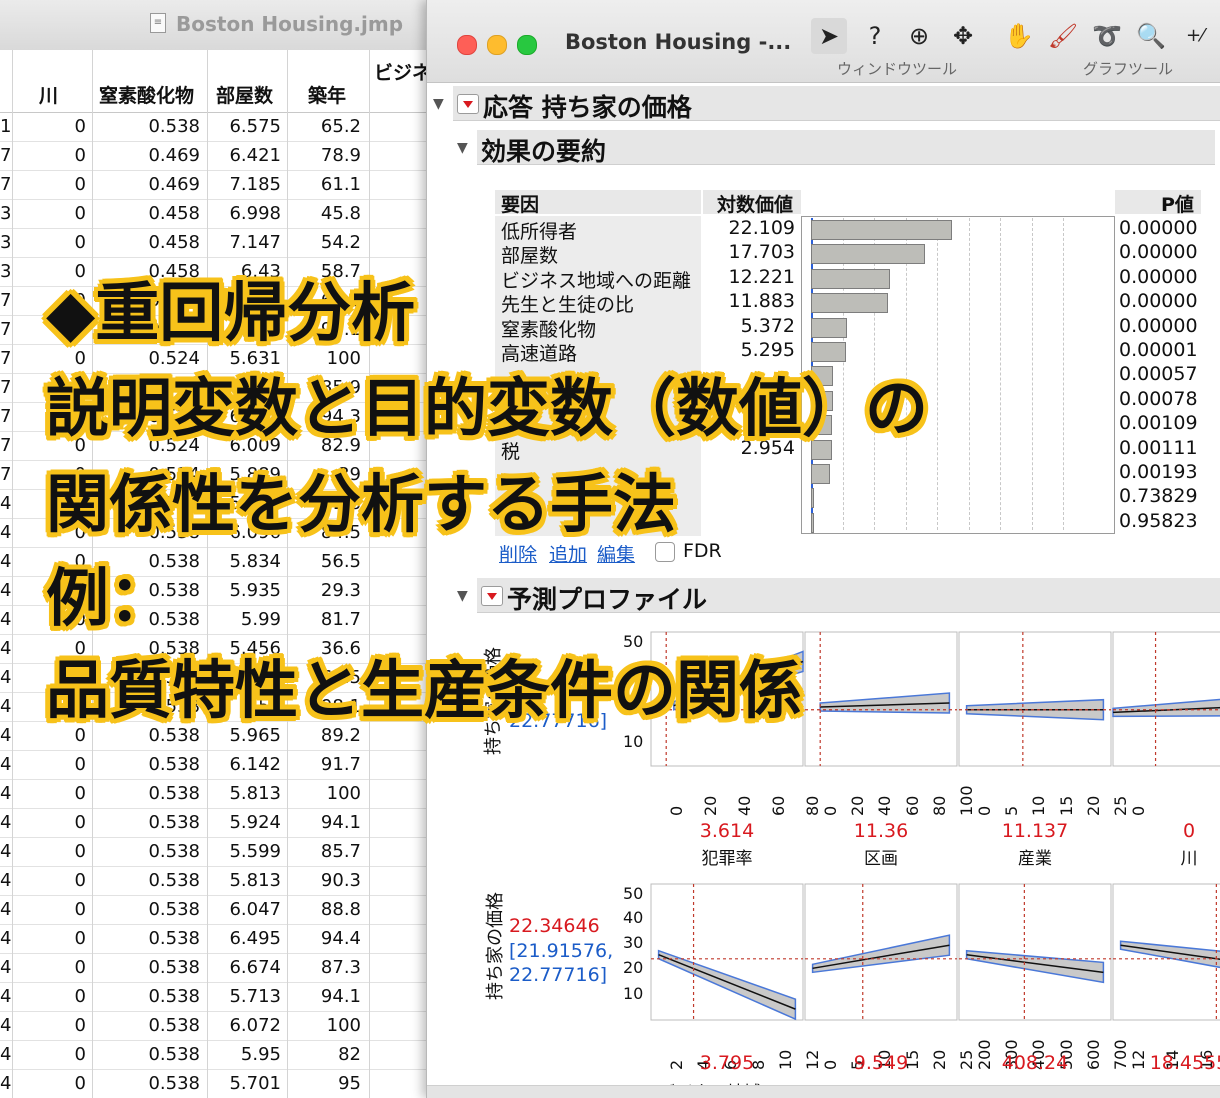  What do you see at coordinates (244, 909) in the screenshot?
I see `table-cell: 6.047` at bounding box center [244, 909].